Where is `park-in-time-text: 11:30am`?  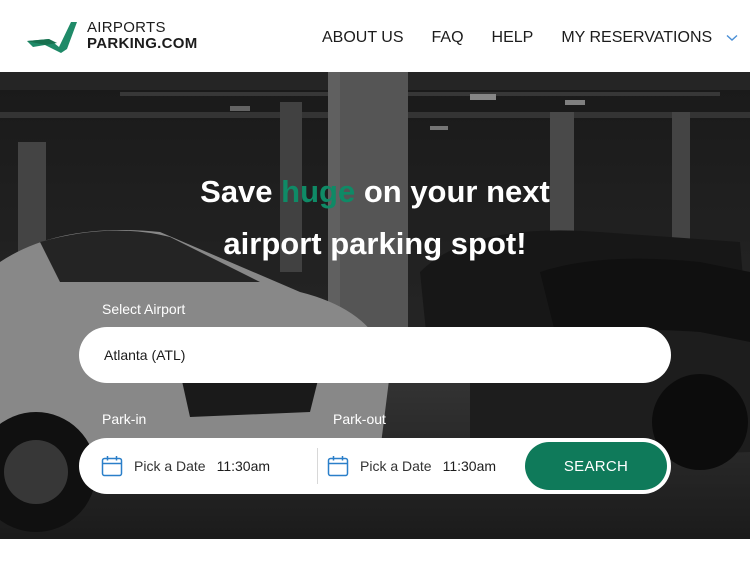 park-in-time-text: 11:30am is located at coordinates (243, 466).